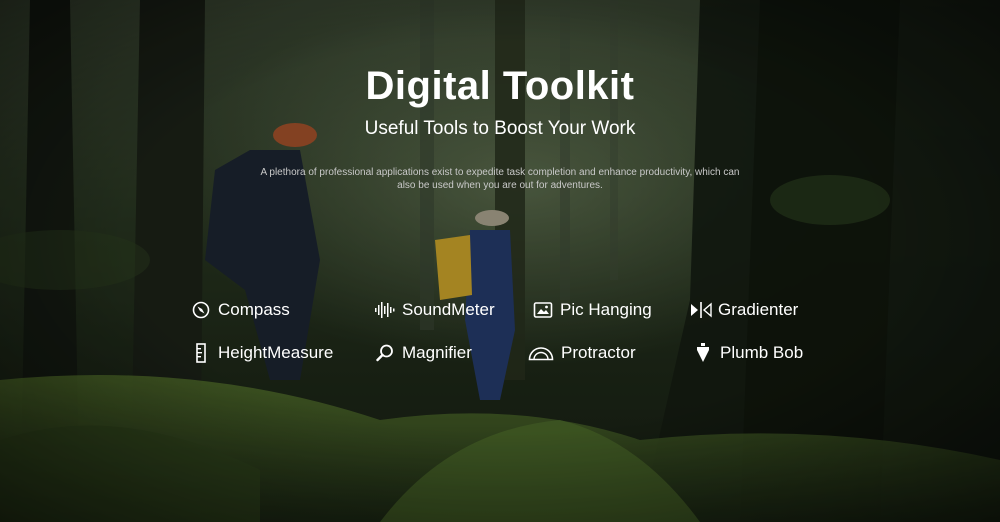  Describe the element at coordinates (385, 310) in the screenshot. I see `sound-wave-icon` at that location.